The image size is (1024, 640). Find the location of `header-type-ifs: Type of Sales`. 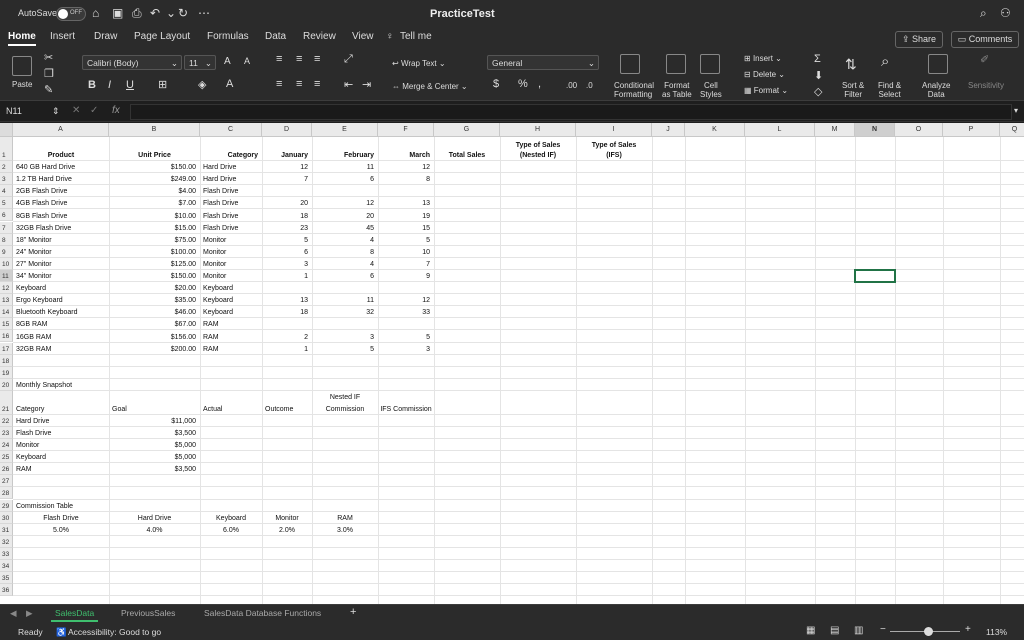

header-type-ifs: Type of Sales is located at coordinates (614, 146).